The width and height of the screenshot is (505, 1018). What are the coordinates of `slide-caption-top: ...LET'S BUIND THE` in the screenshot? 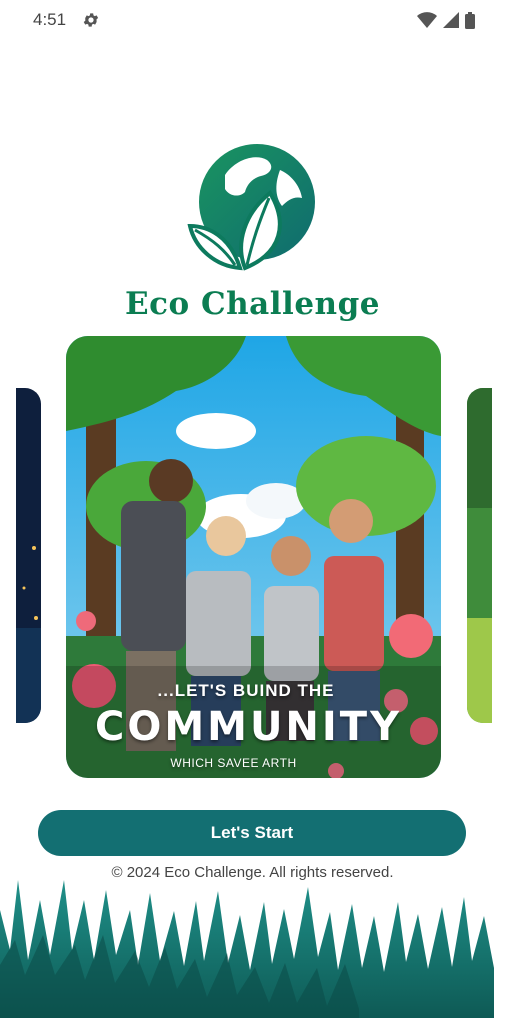 It's located at (246, 690).